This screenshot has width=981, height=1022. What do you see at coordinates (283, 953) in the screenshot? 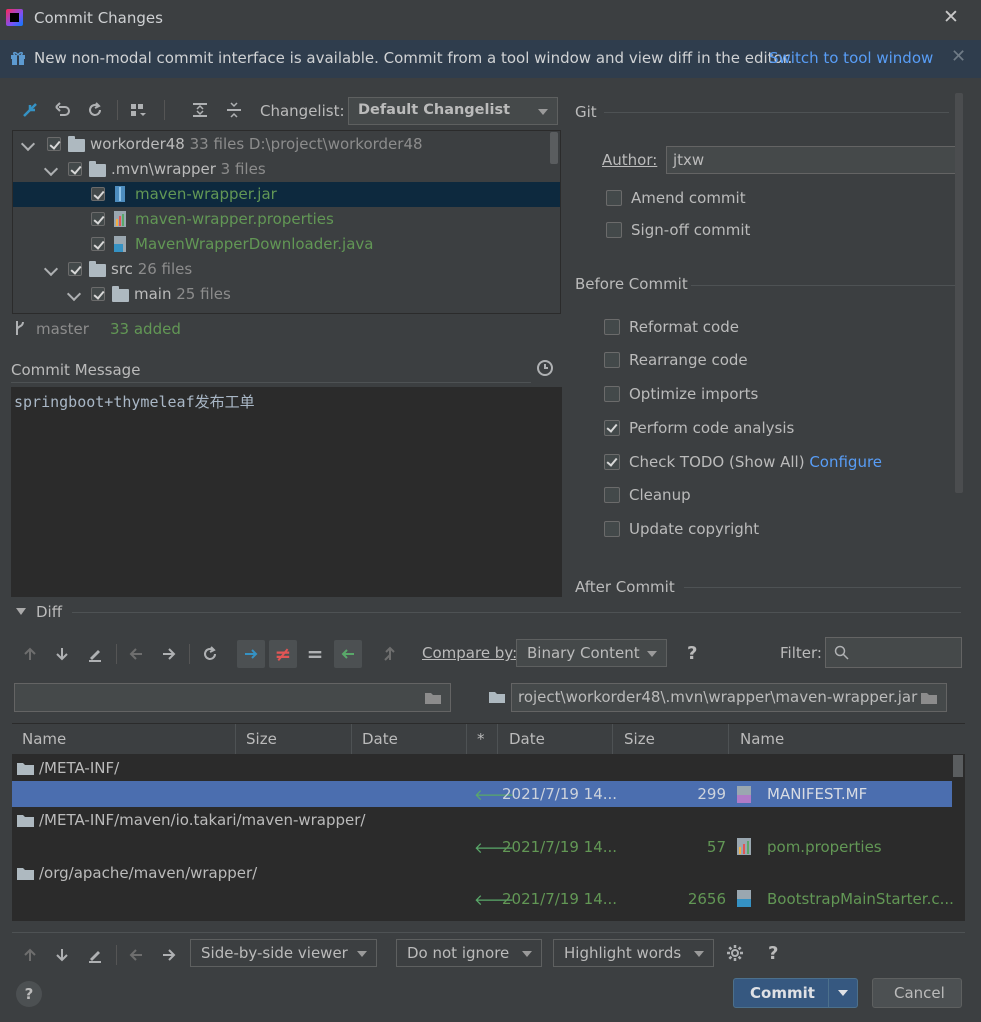
I see `viewer-dropdown: Side-by-side viewer` at bounding box center [283, 953].